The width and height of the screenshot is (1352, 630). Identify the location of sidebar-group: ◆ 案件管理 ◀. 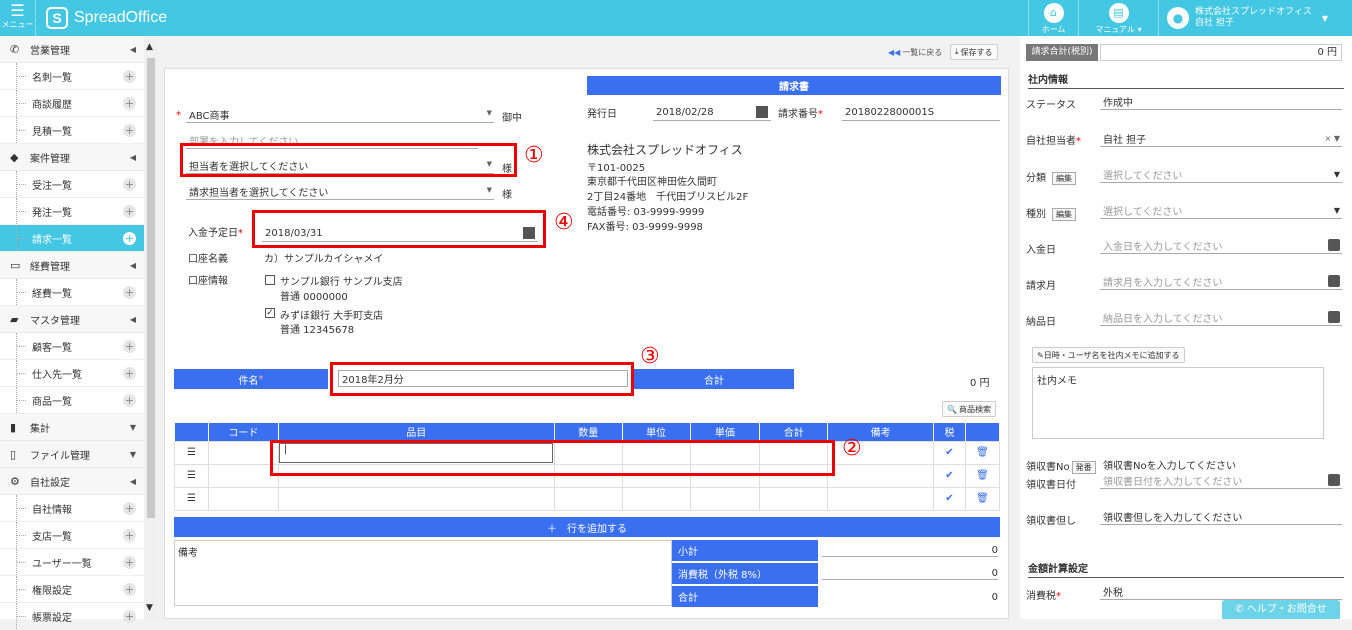
(72, 157).